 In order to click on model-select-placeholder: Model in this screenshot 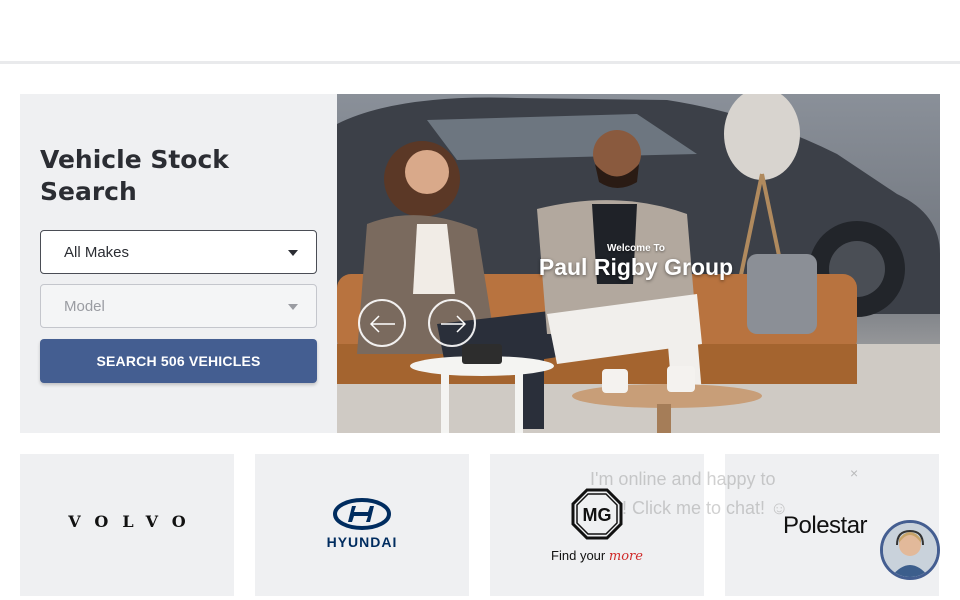, I will do `click(84, 306)`.